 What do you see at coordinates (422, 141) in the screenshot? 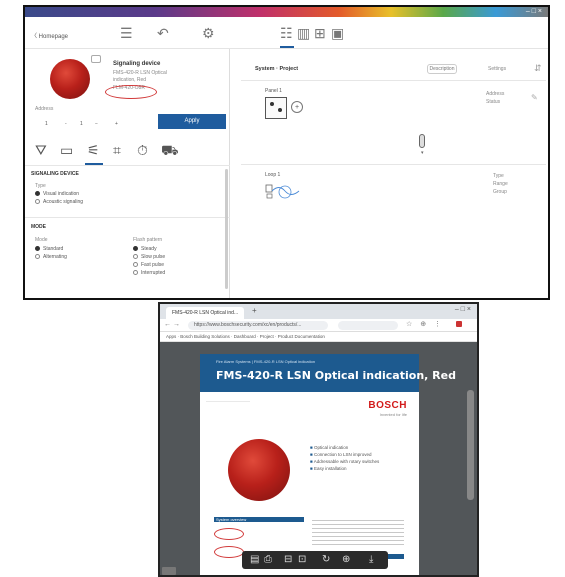
I see `mouse-cursor-icon` at bounding box center [422, 141].